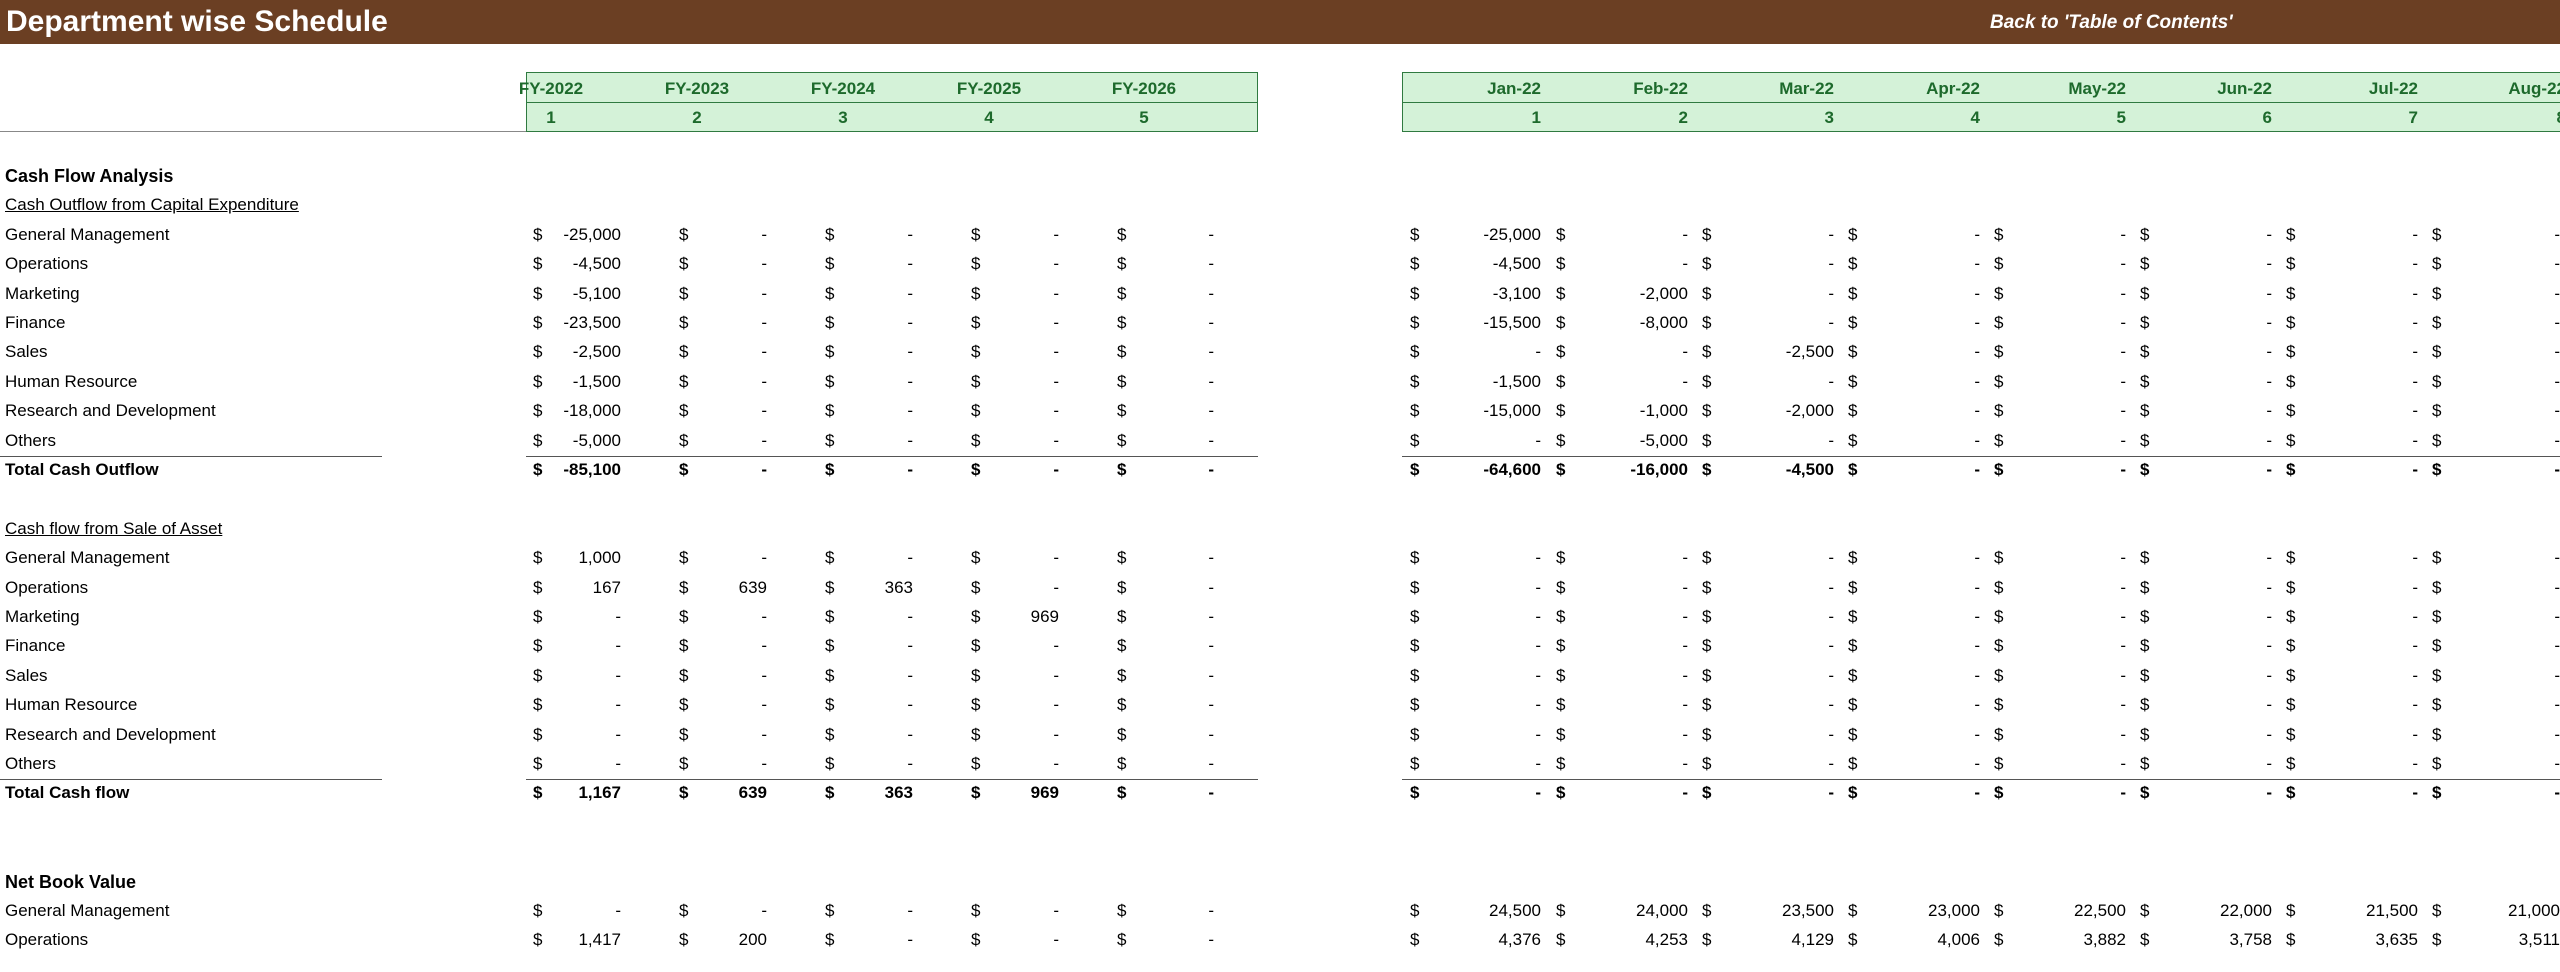 The image size is (2560, 972). What do you see at coordinates (87, 558) in the screenshot?
I see `row-label: General Management` at bounding box center [87, 558].